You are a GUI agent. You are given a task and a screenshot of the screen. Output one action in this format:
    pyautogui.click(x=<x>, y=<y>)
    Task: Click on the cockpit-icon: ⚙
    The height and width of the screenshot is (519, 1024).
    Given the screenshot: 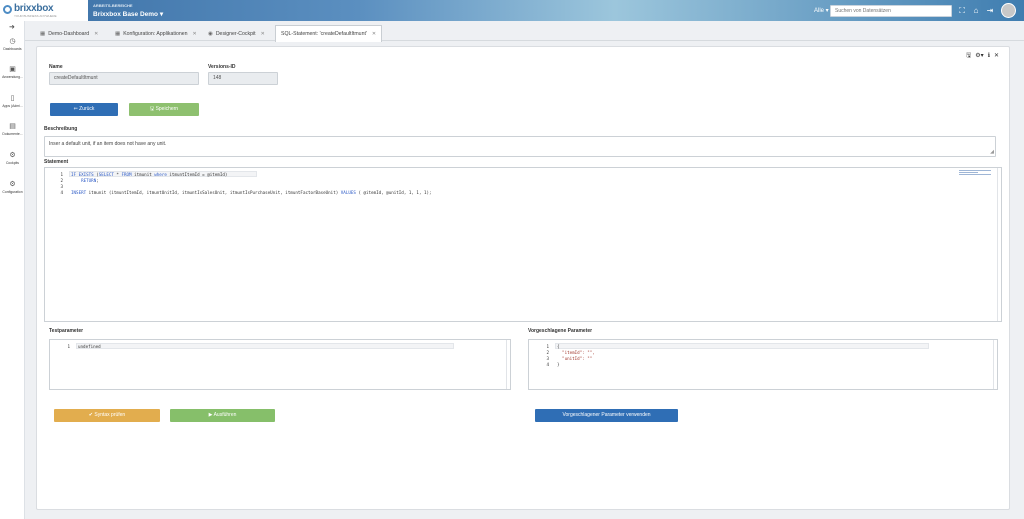 What is the action you would take?
    pyautogui.click(x=12, y=155)
    